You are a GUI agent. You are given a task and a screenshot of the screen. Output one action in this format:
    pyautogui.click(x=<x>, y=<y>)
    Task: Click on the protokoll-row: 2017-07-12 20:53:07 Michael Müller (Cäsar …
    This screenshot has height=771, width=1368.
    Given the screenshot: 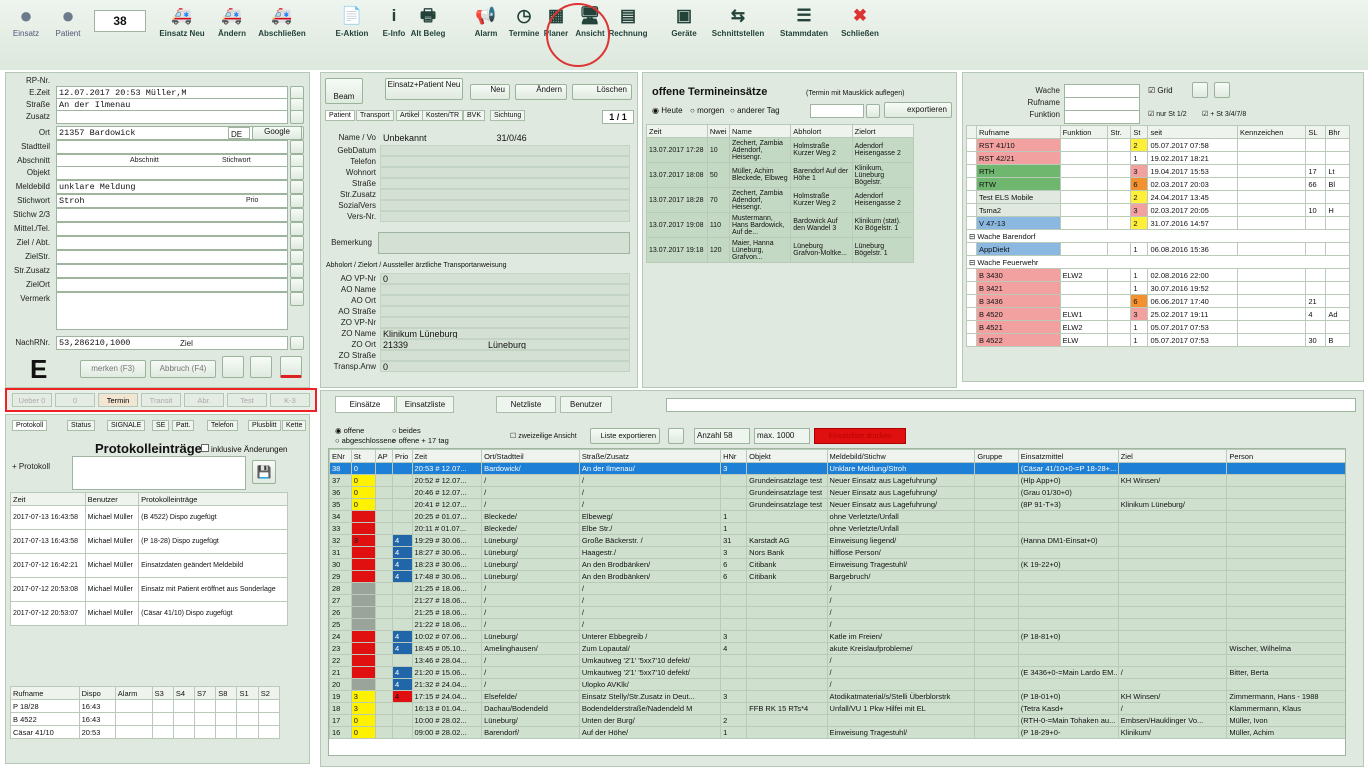 What is the action you would take?
    pyautogui.click(x=149, y=613)
    